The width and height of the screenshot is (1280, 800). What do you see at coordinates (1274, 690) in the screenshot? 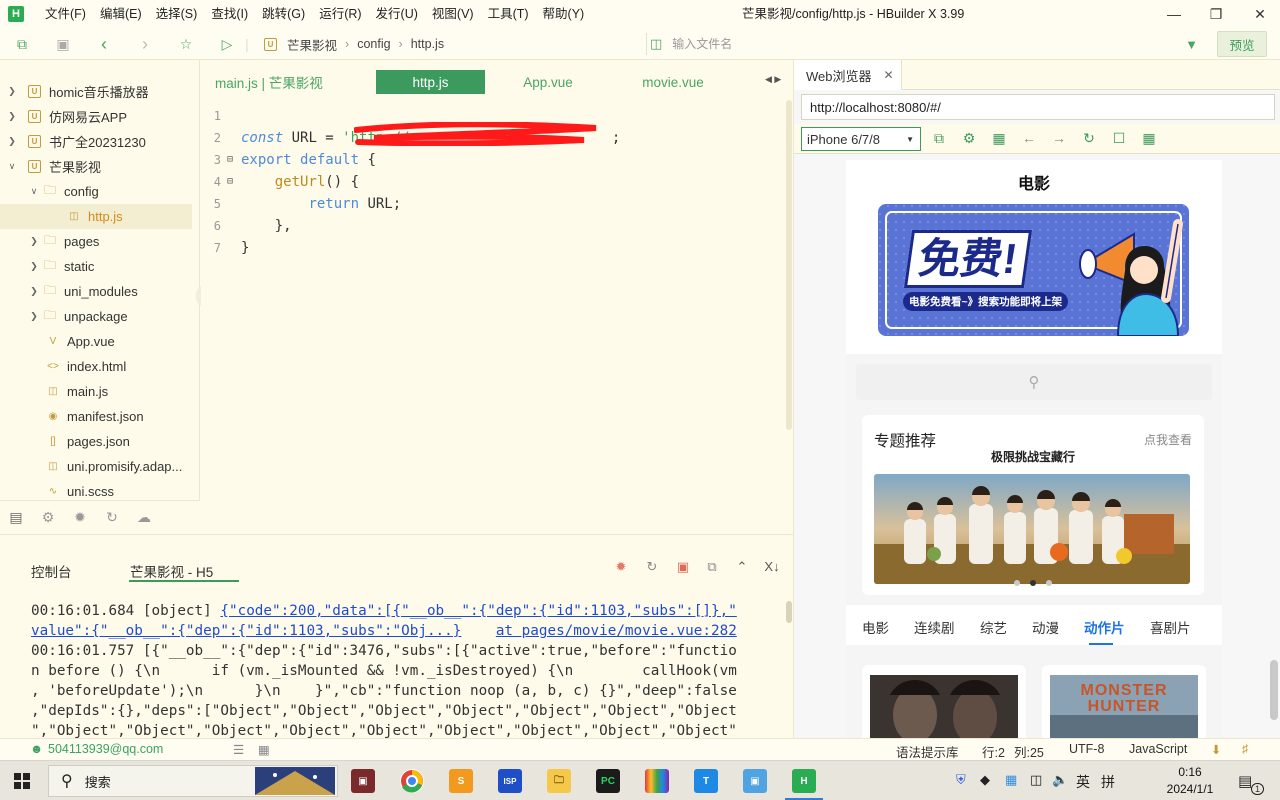
I see `browser-scrollbar` at bounding box center [1274, 690].